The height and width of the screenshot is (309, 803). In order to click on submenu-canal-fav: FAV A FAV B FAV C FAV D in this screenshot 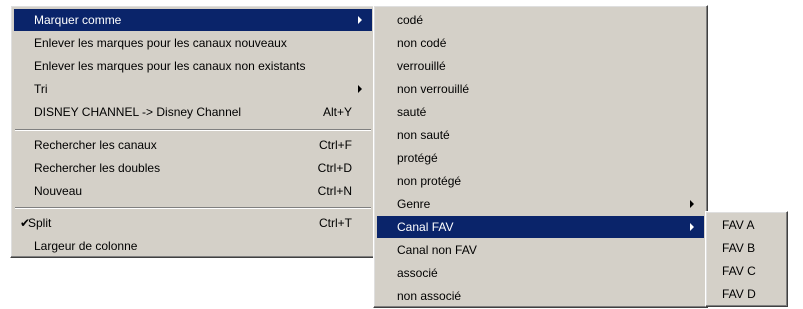, I will do `click(746, 259)`.